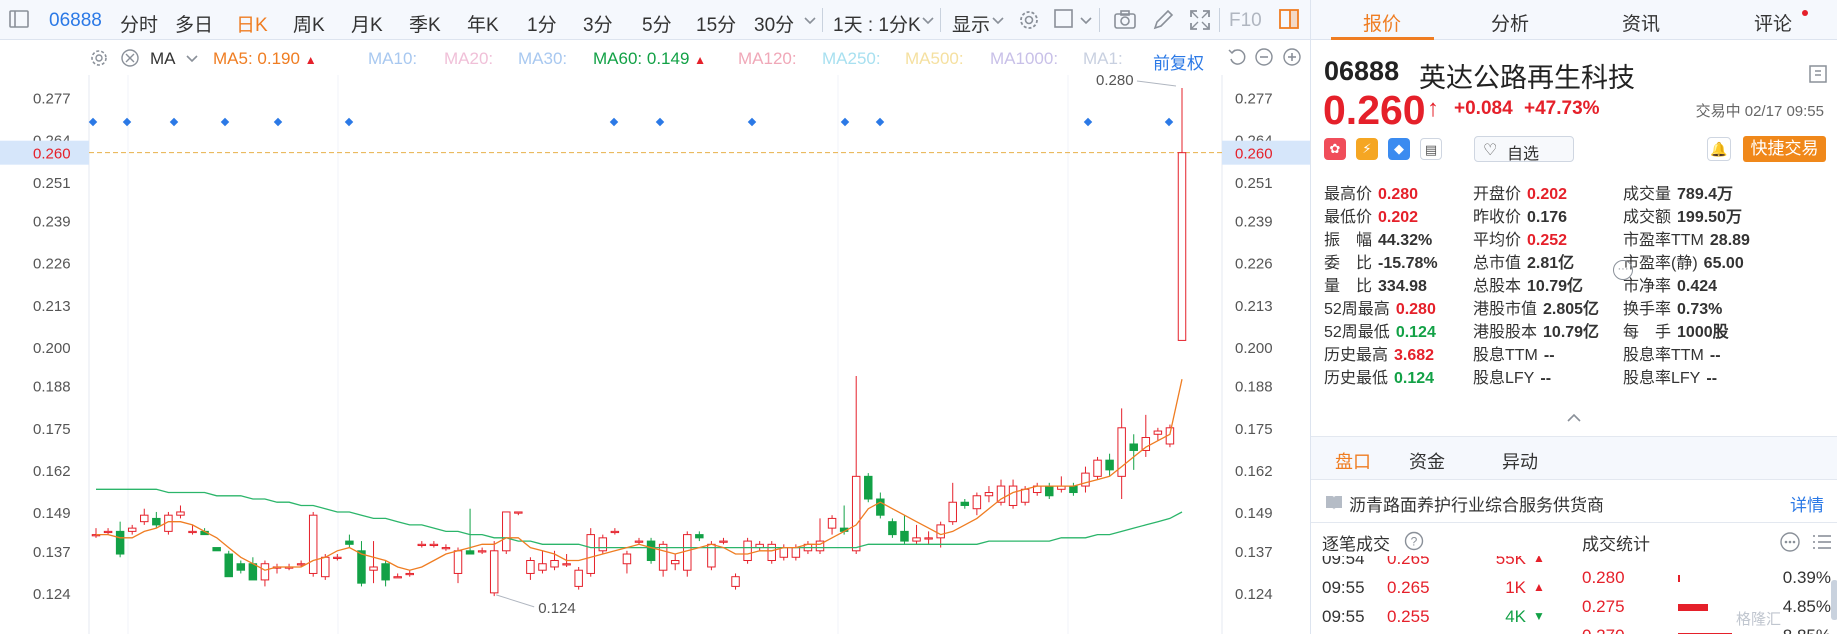  Describe the element at coordinates (1524, 149) in the screenshot. I see `add-watchlist-button: ♡ 自选` at that location.